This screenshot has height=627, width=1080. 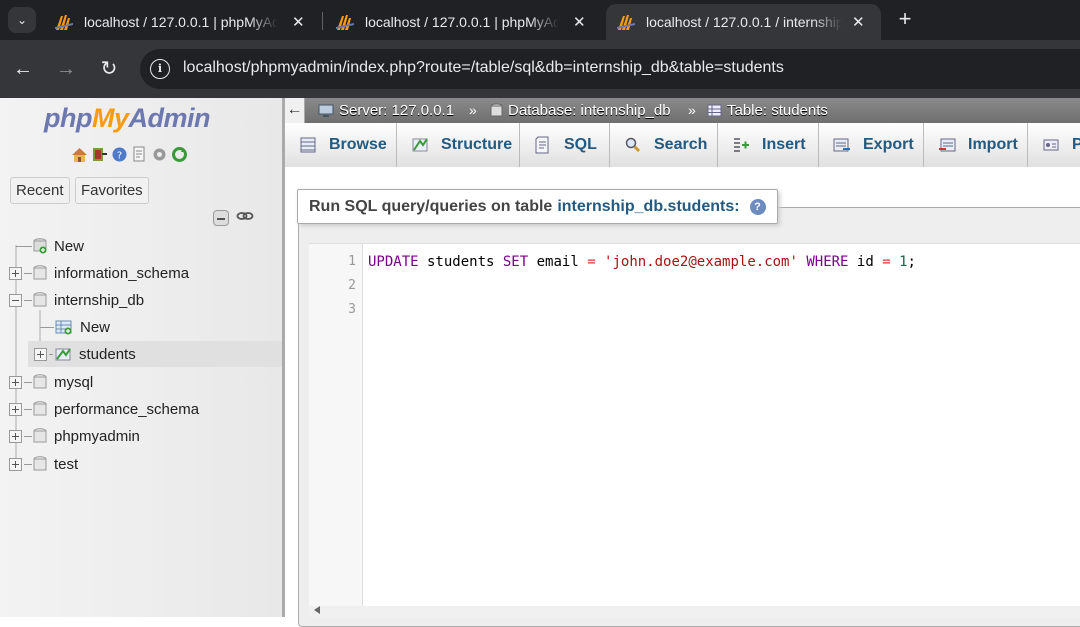 I want to click on sql-string: 'john.doe2@example.com', so click(x=701, y=262).